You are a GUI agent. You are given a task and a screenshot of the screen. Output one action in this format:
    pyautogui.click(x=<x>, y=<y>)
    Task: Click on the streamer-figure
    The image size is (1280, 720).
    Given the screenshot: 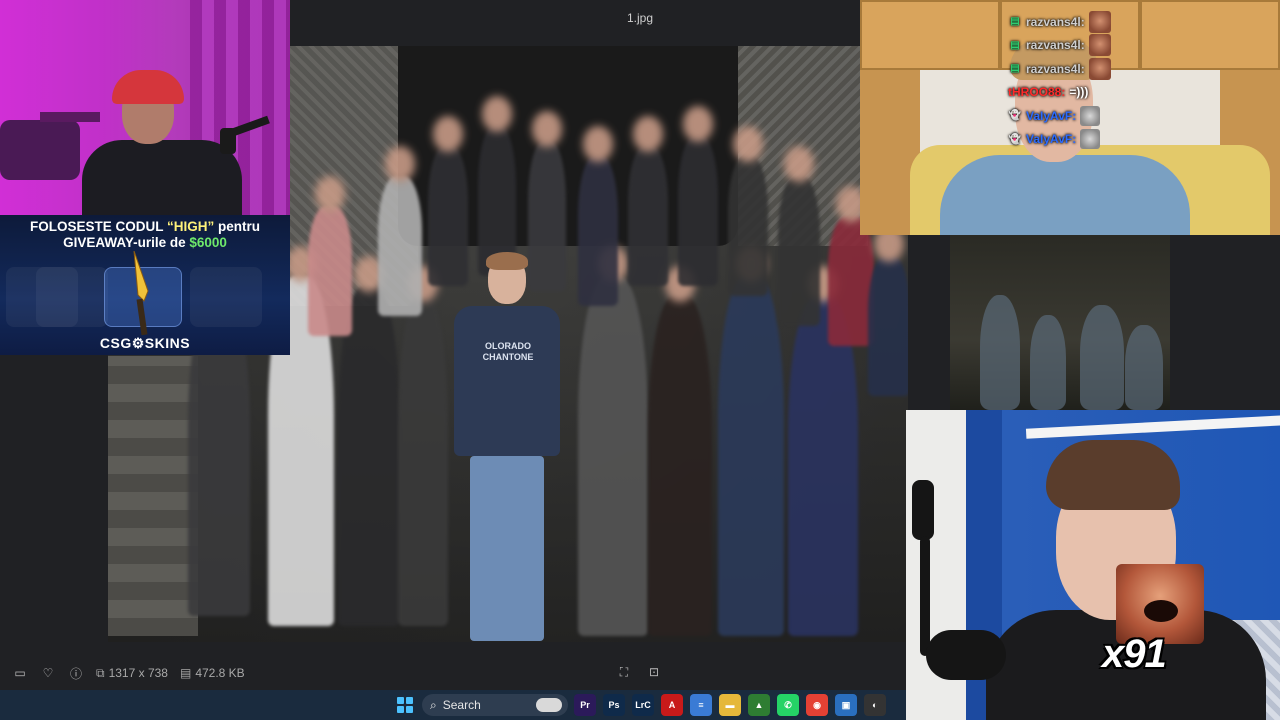 What is the action you would take?
    pyautogui.click(x=162, y=142)
    